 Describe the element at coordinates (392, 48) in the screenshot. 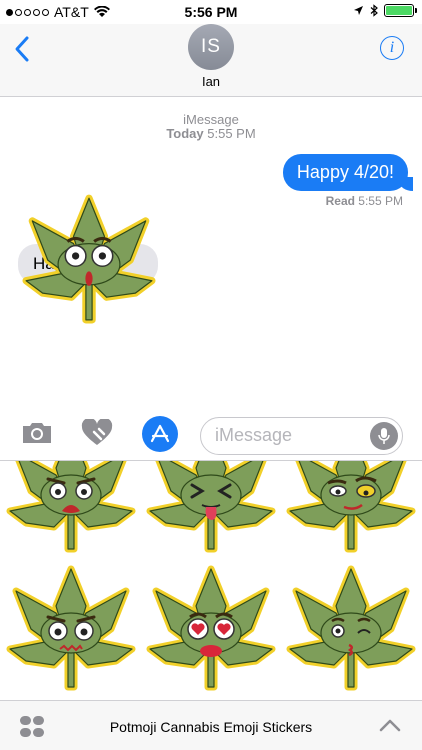

I see `info-icon: i` at that location.